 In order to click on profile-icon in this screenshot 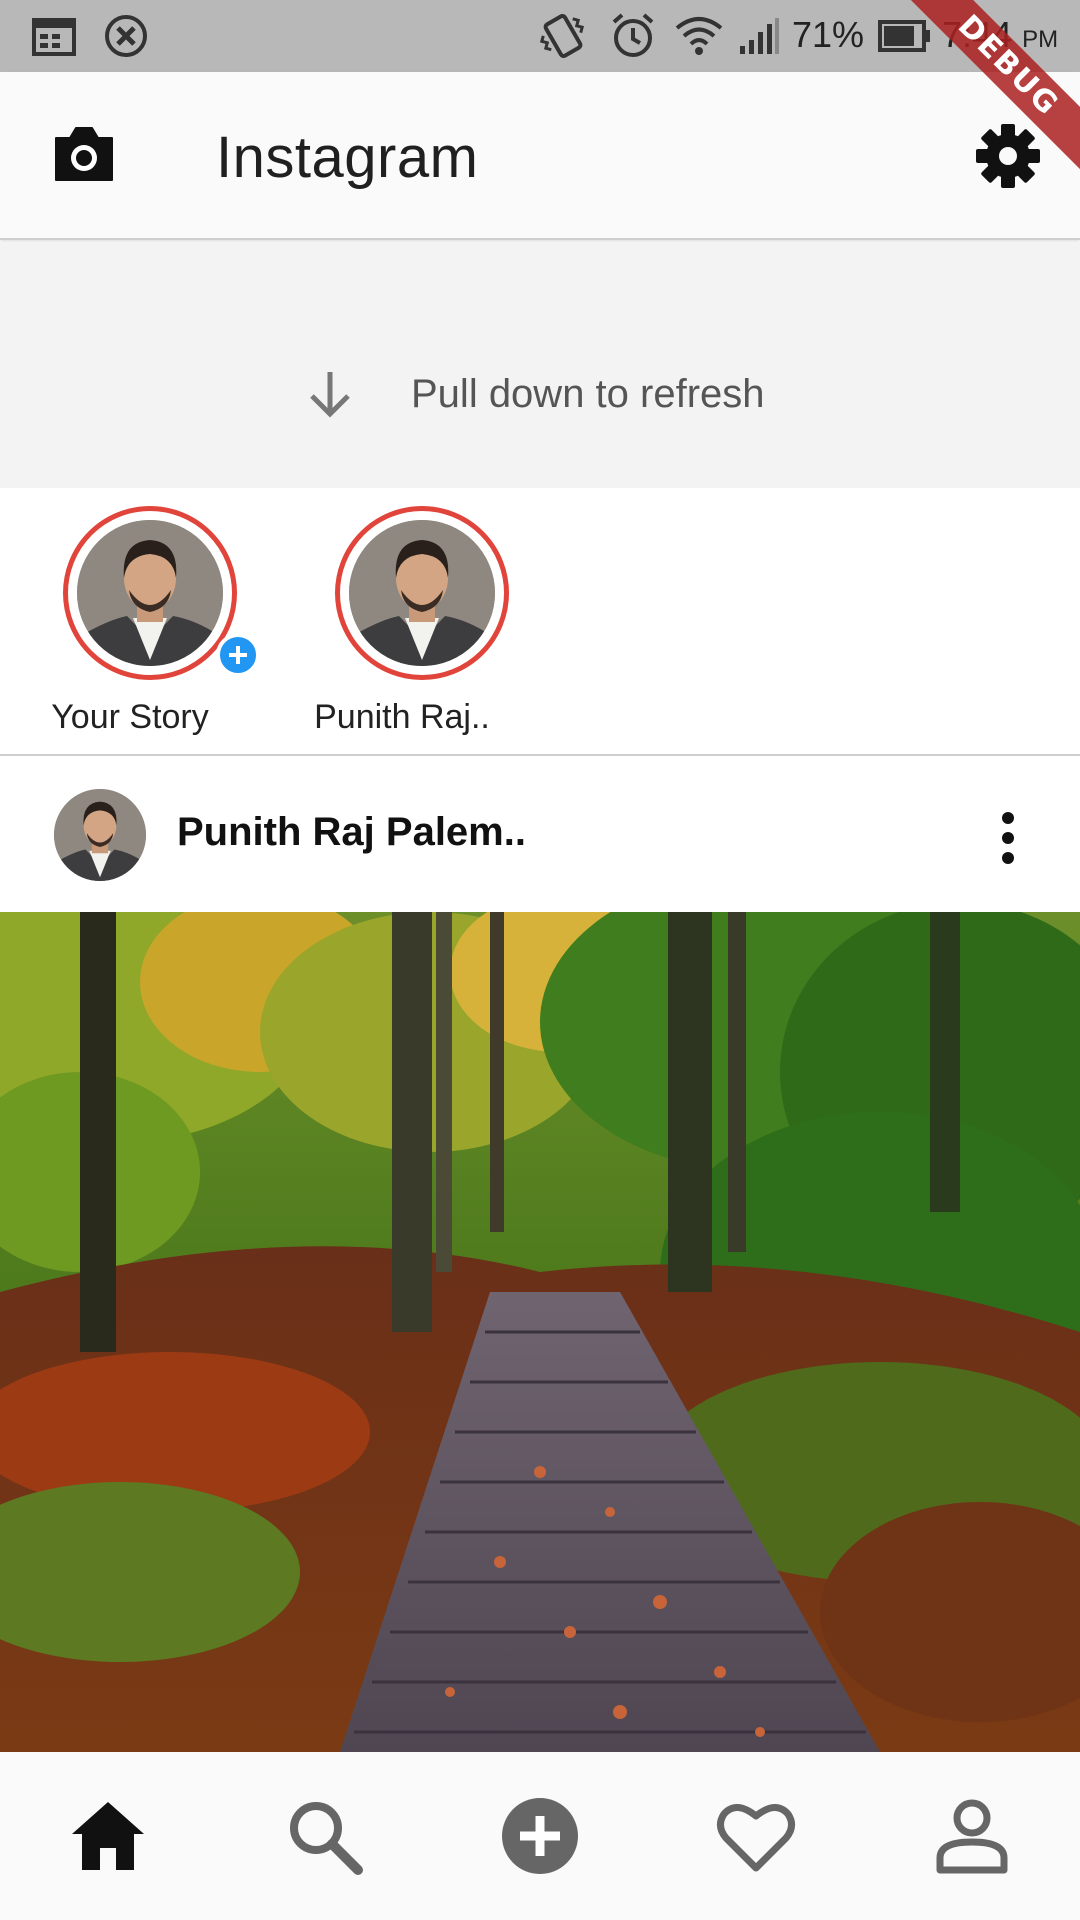, I will do `click(972, 1836)`.